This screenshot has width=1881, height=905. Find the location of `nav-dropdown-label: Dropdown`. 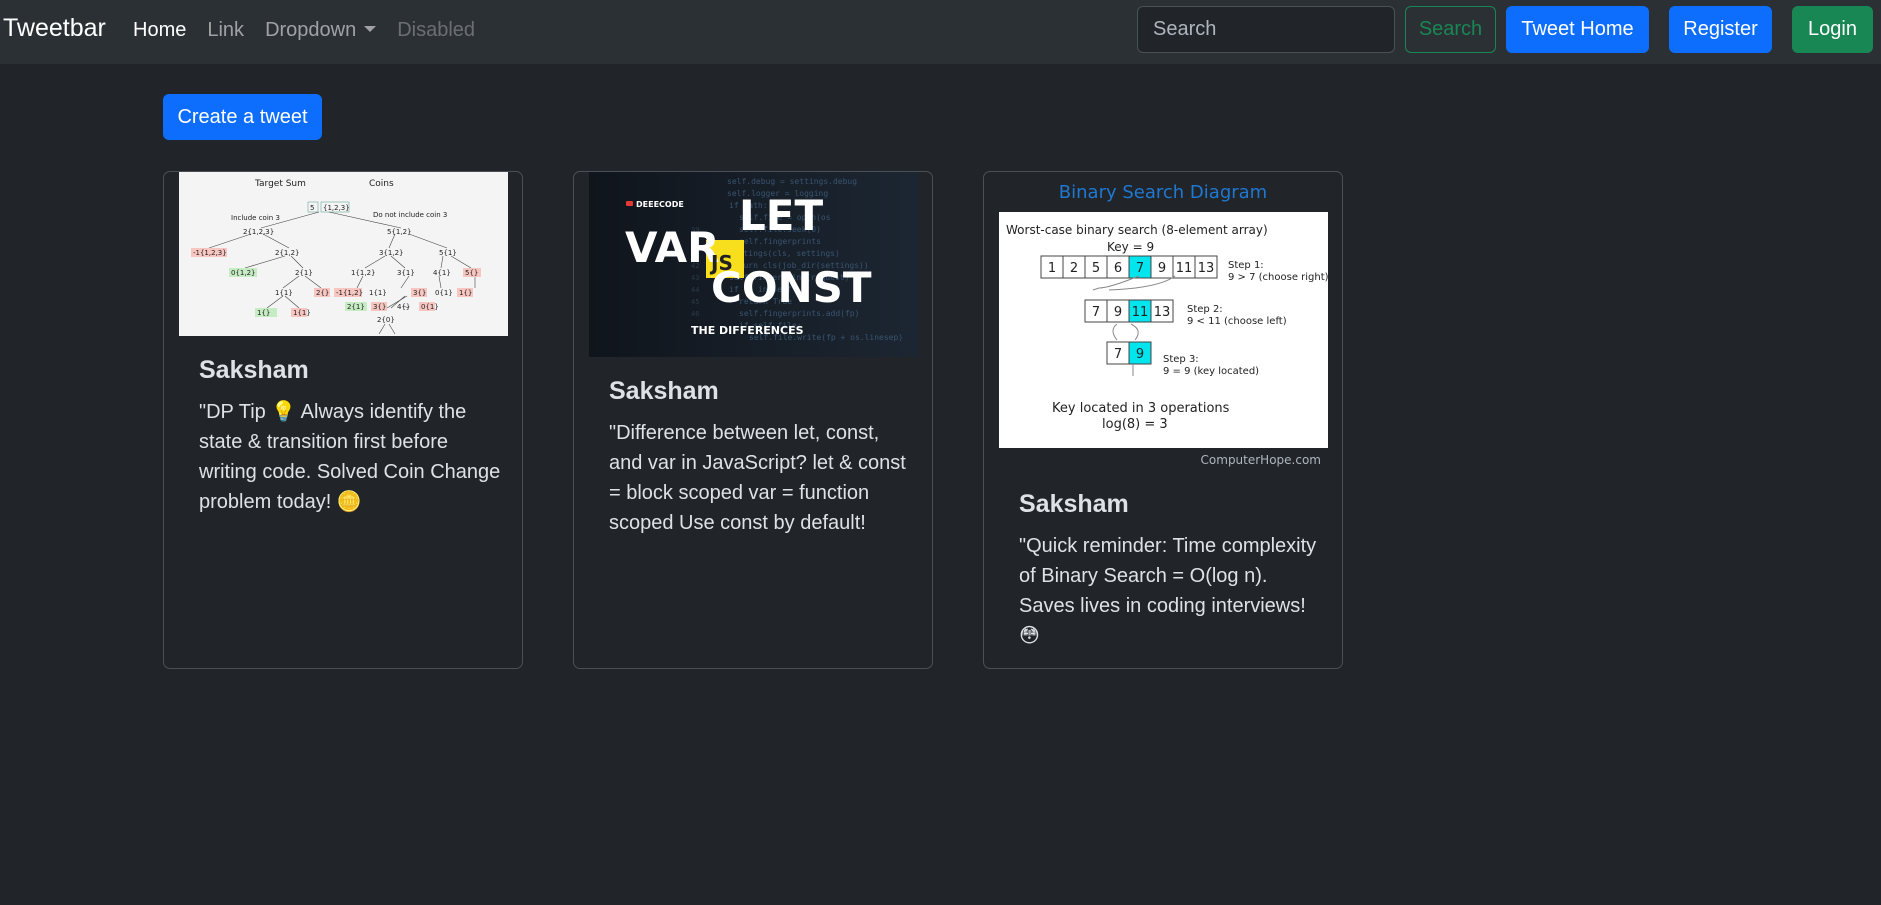

nav-dropdown-label: Dropdown is located at coordinates (311, 30).